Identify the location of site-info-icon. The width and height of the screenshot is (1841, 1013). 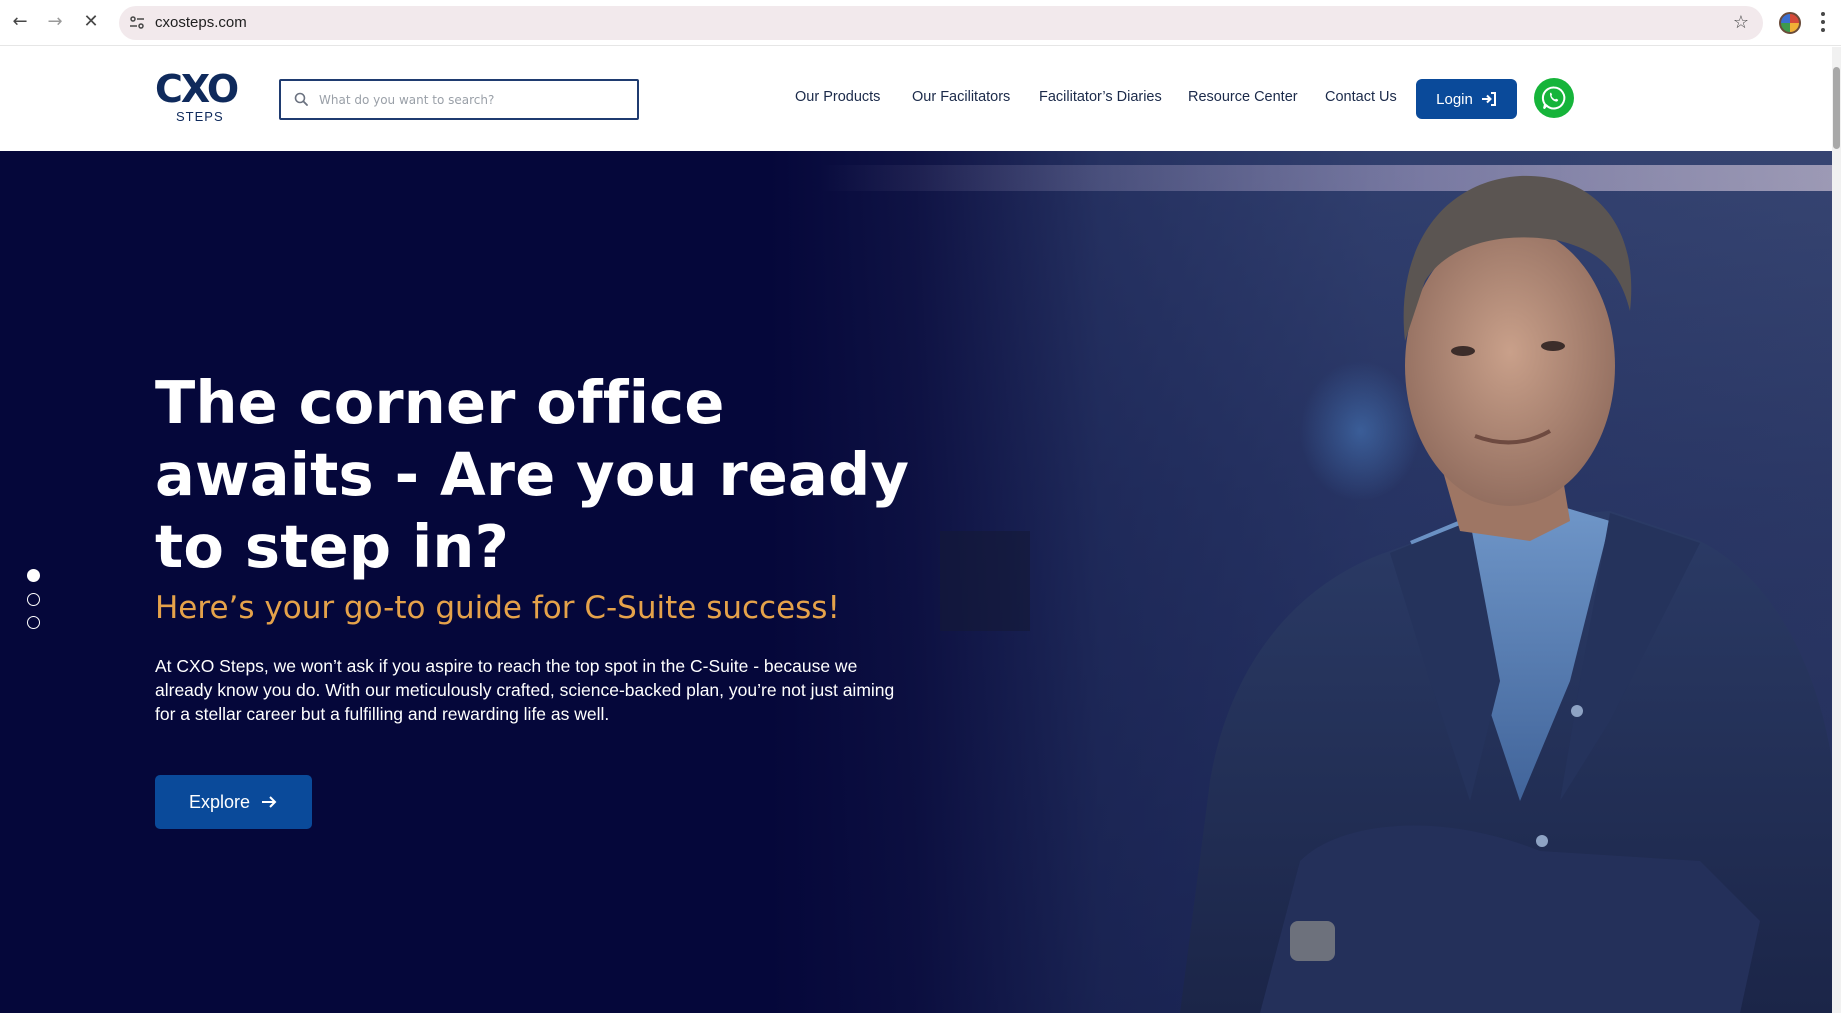
(137, 23).